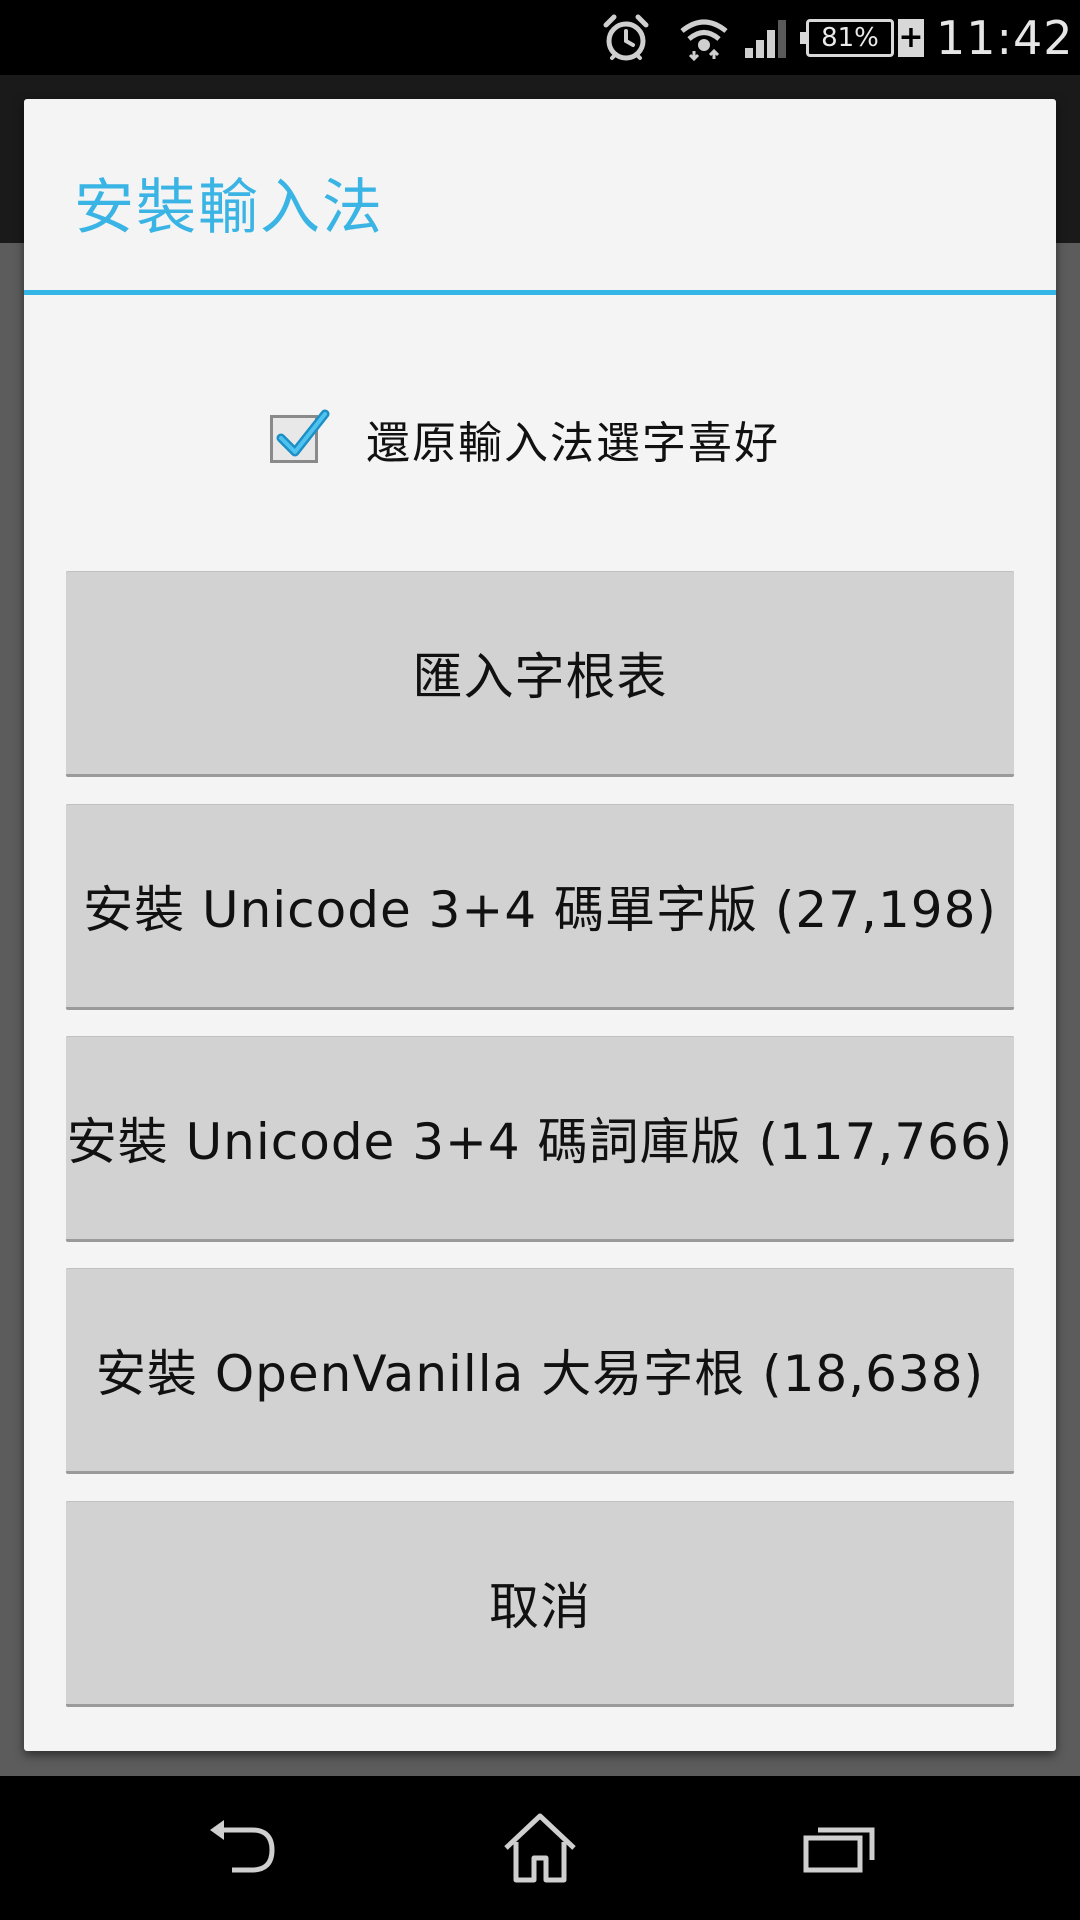 This screenshot has height=1920, width=1080. Describe the element at coordinates (847, 37) in the screenshot. I see `battery-level: 81%` at that location.